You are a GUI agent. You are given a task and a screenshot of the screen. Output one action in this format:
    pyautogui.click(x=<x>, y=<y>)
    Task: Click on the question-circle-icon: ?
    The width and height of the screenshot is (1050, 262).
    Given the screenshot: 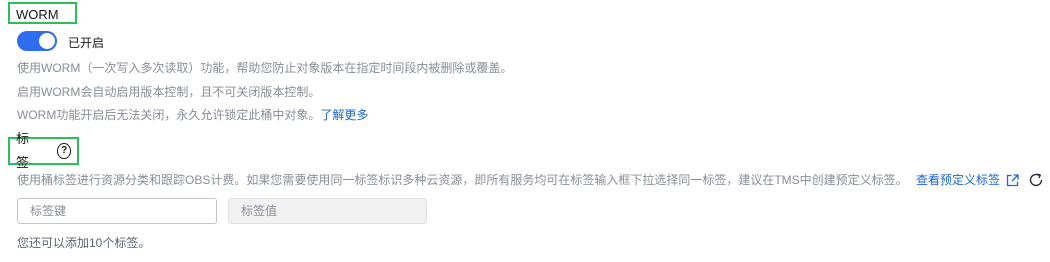 What is the action you would take?
    pyautogui.click(x=64, y=151)
    